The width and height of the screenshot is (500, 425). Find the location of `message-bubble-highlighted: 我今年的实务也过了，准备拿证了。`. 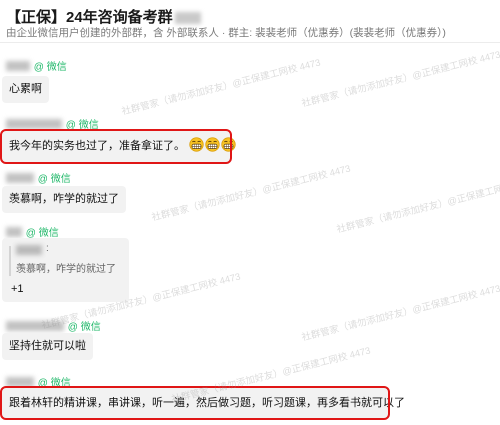

message-bubble-highlighted: 我今年的实务也过了，准备拿证了。 is located at coordinates (118, 146).